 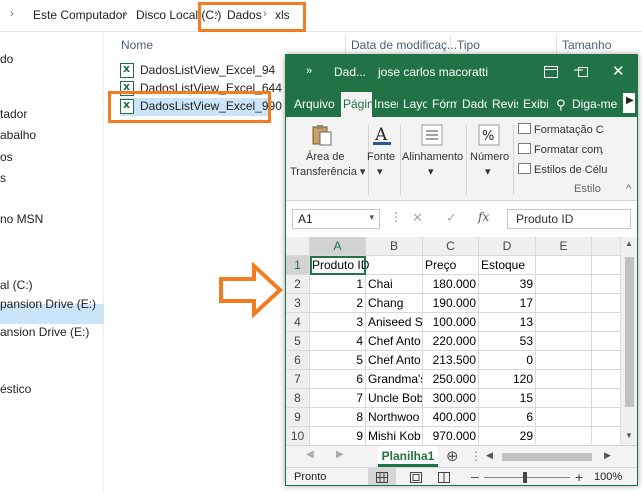 I want to click on table-cell: 39, so click(x=507, y=284).